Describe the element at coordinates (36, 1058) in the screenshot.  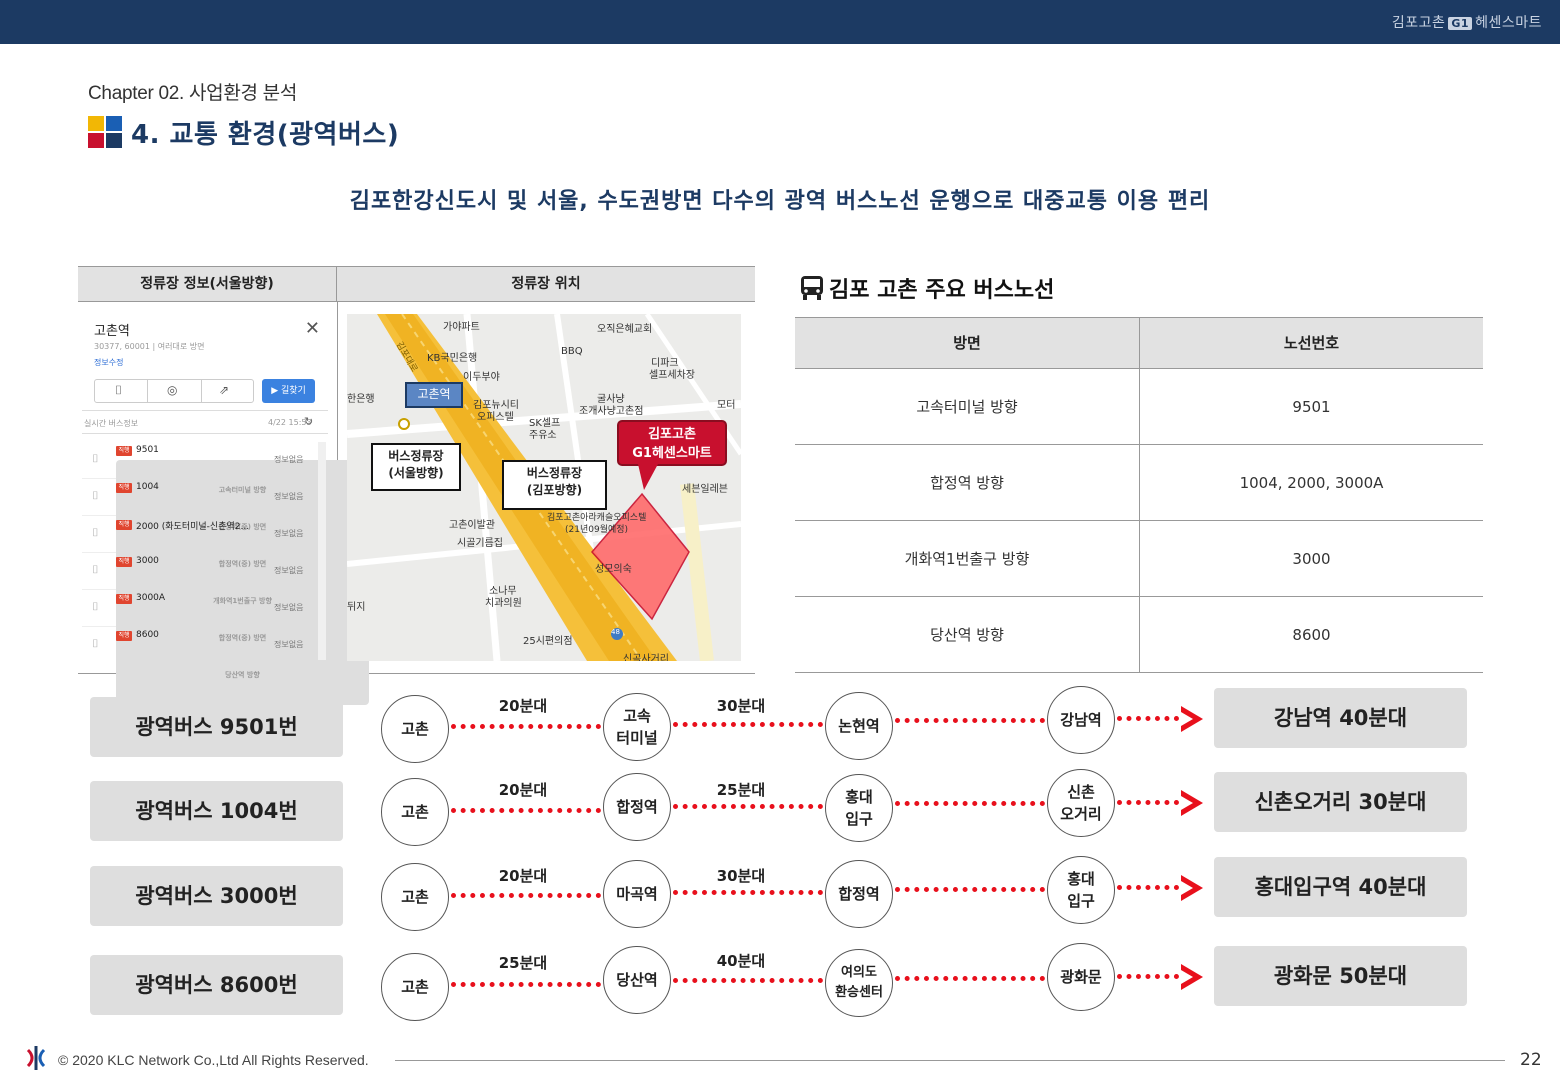
I see `company-logo-icon` at that location.